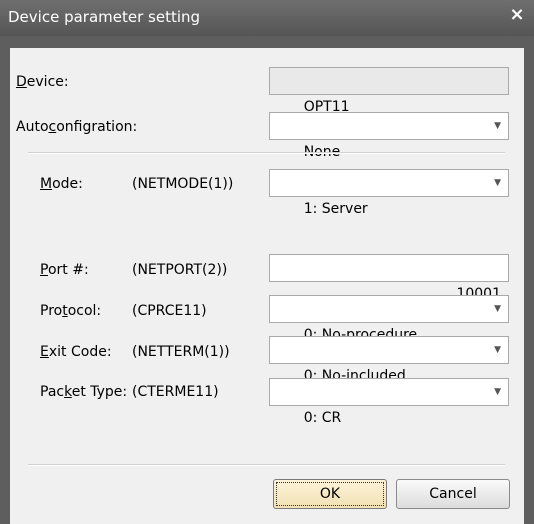  What do you see at coordinates (266, 153) in the screenshot?
I see `separator-top` at bounding box center [266, 153].